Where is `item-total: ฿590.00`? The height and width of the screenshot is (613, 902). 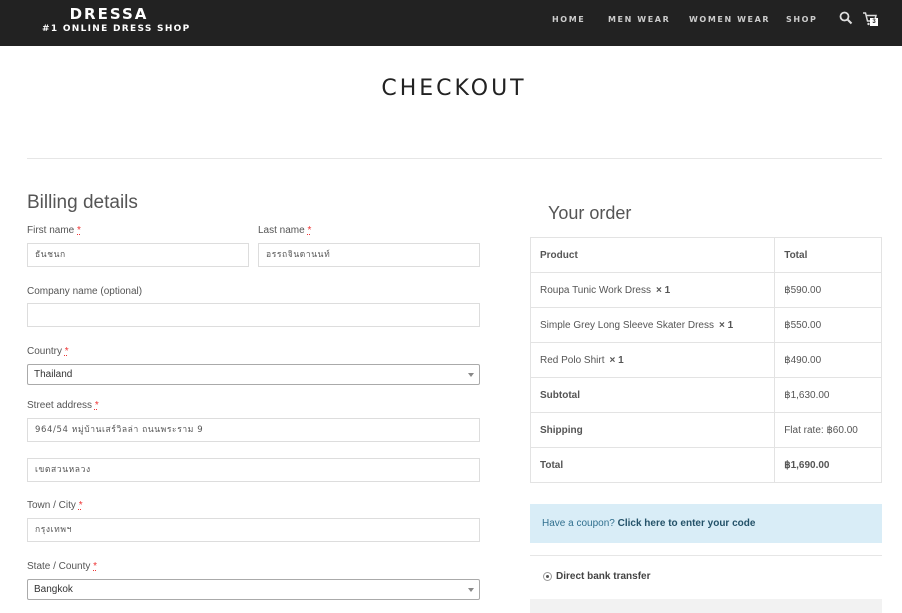
item-total: ฿590.00 is located at coordinates (828, 290).